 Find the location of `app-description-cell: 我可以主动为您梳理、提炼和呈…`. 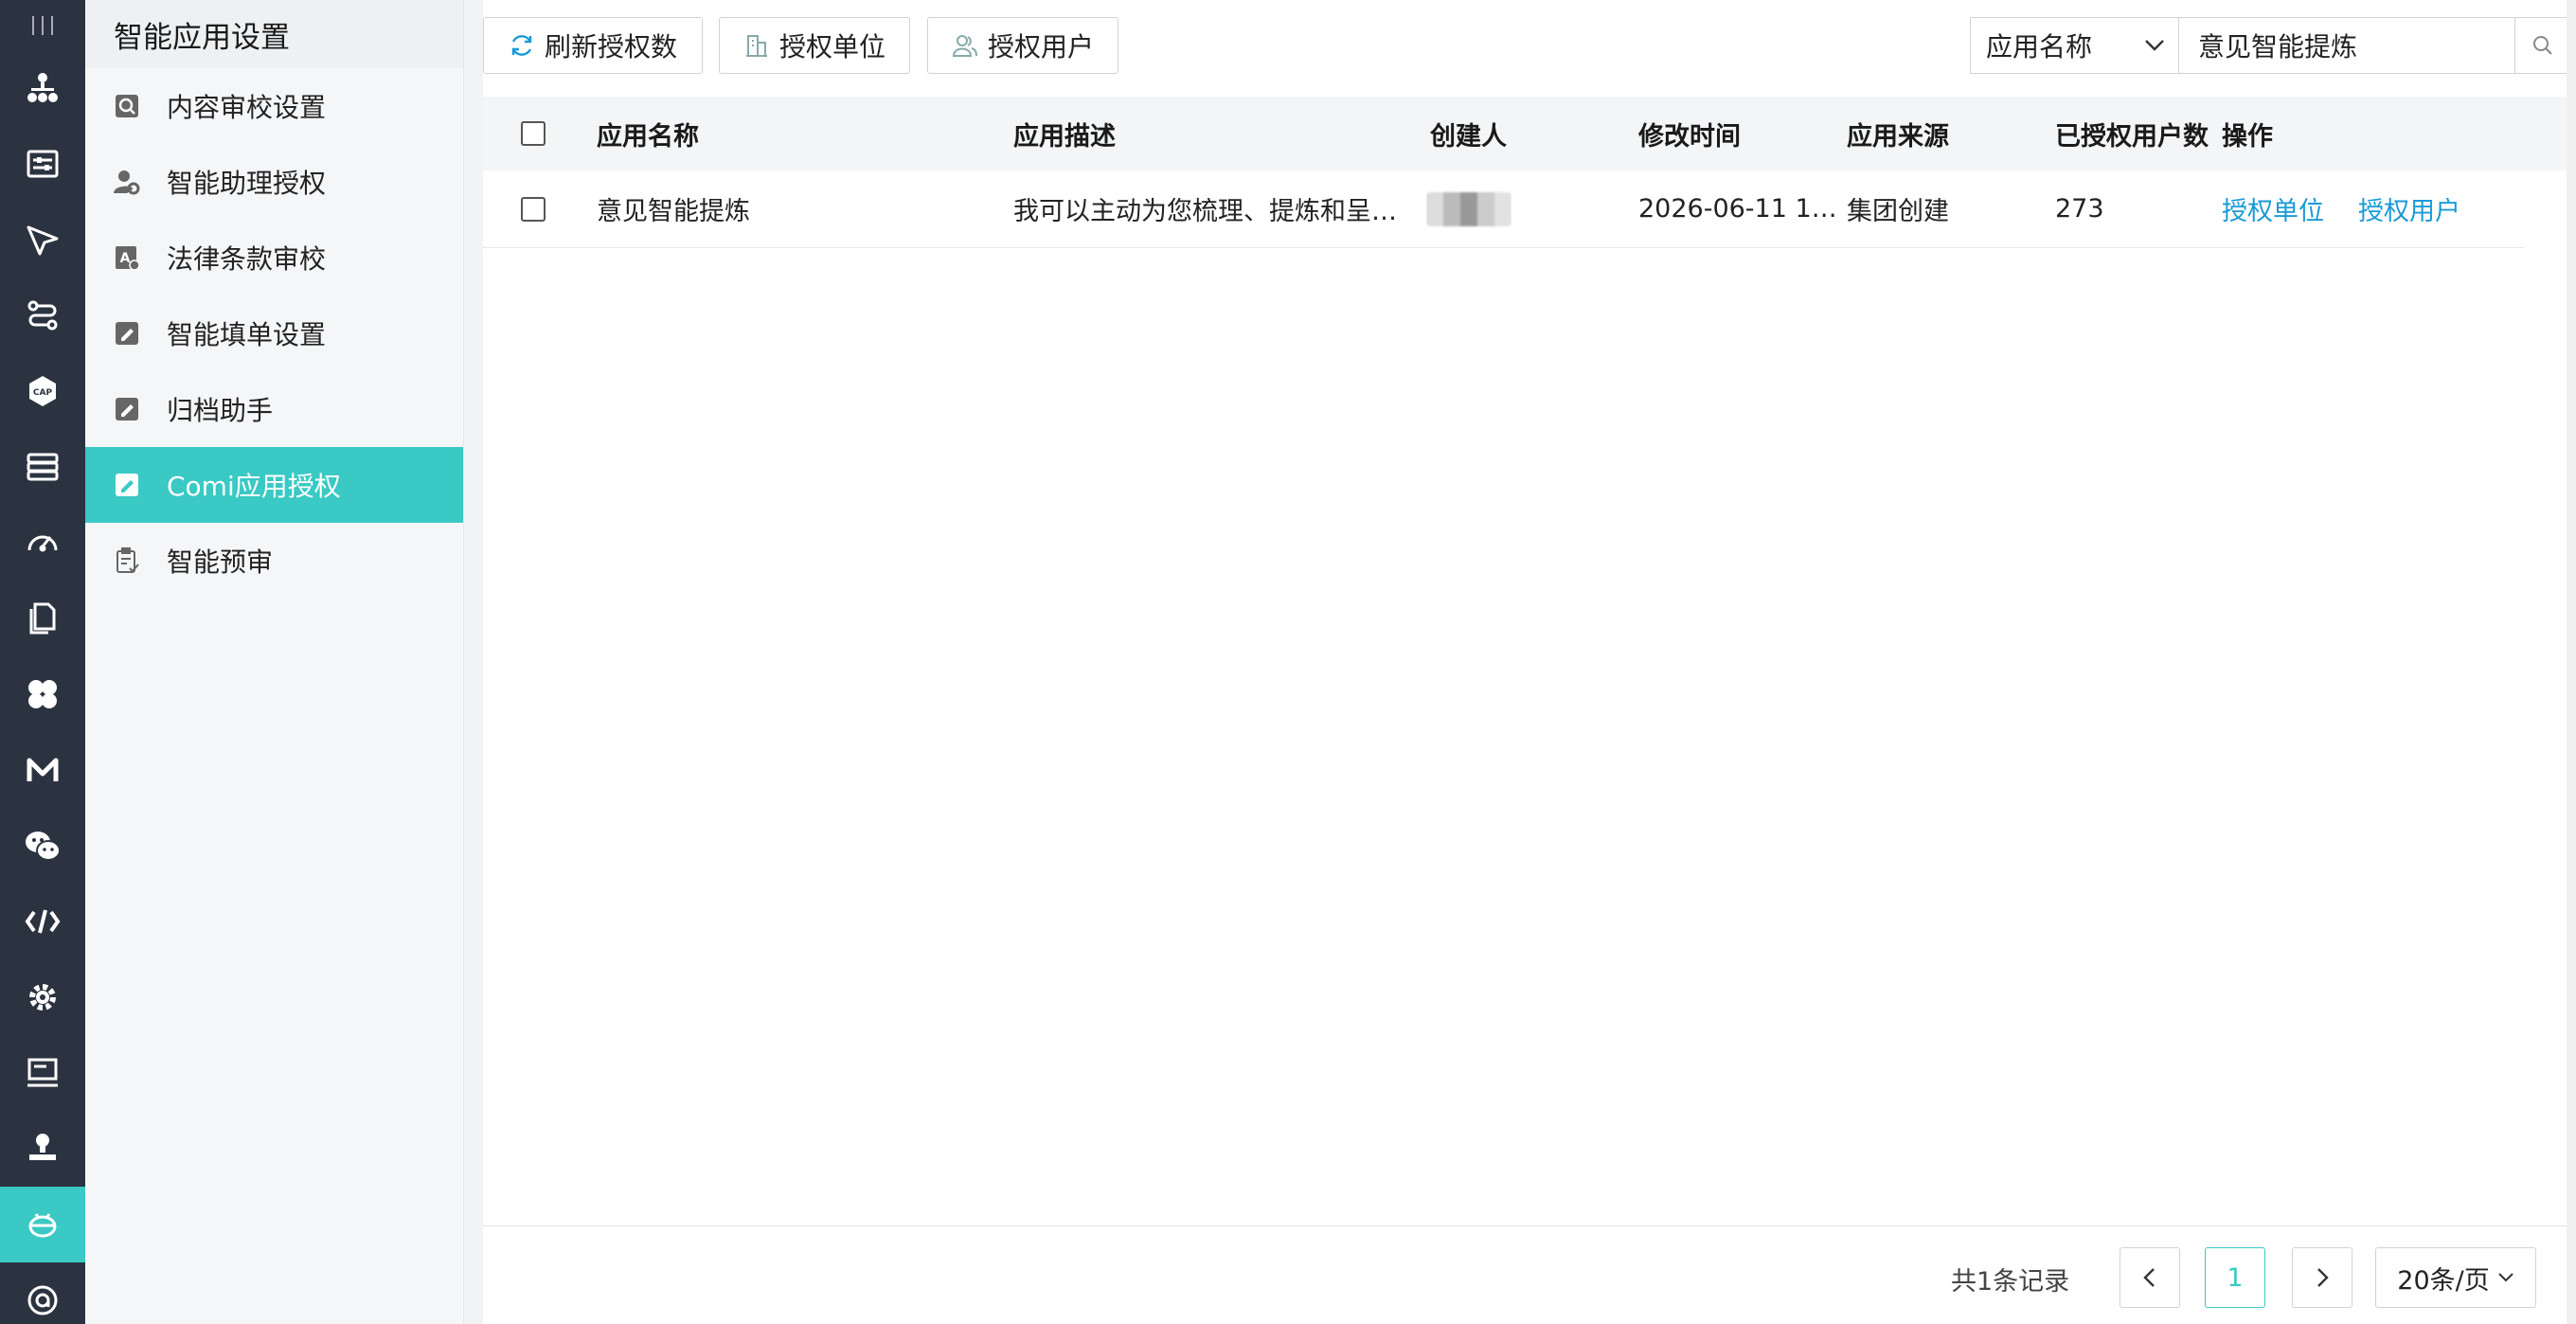

app-description-cell: 我可以主动为您梳理、提炼和呈… is located at coordinates (1205, 212).